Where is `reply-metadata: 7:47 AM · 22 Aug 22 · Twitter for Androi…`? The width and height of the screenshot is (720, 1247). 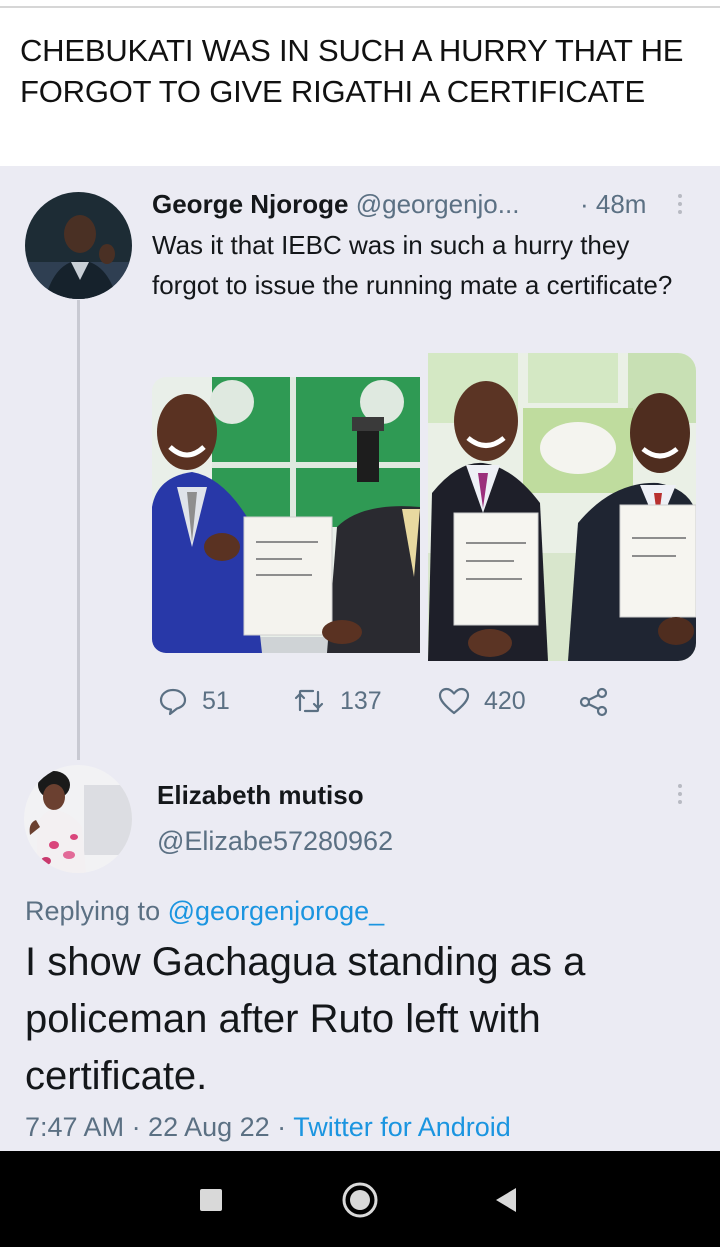 reply-metadata: 7:47 AM · 22 Aug 22 · Twitter for Androi… is located at coordinates (268, 1127).